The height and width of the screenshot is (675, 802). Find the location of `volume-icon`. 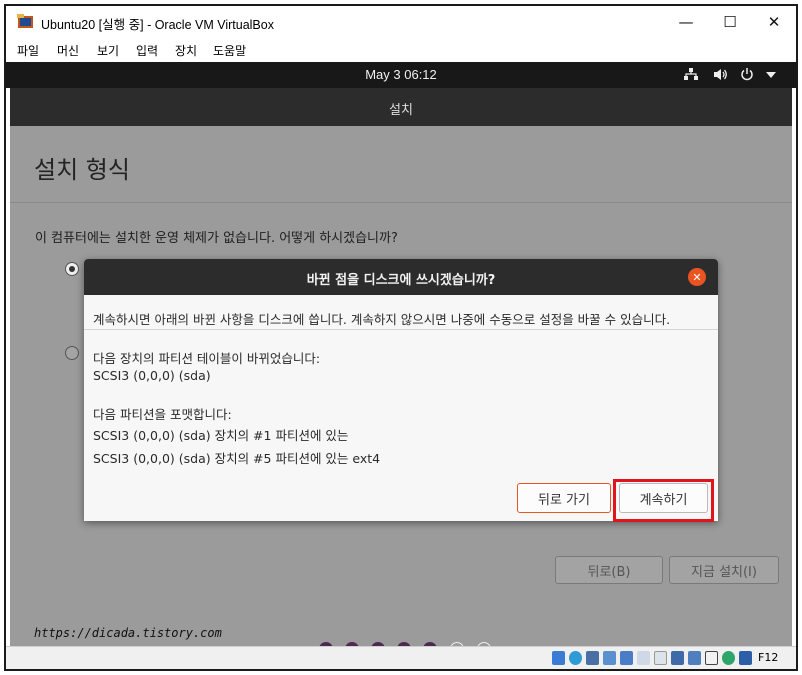

volume-icon is located at coordinates (720, 74).